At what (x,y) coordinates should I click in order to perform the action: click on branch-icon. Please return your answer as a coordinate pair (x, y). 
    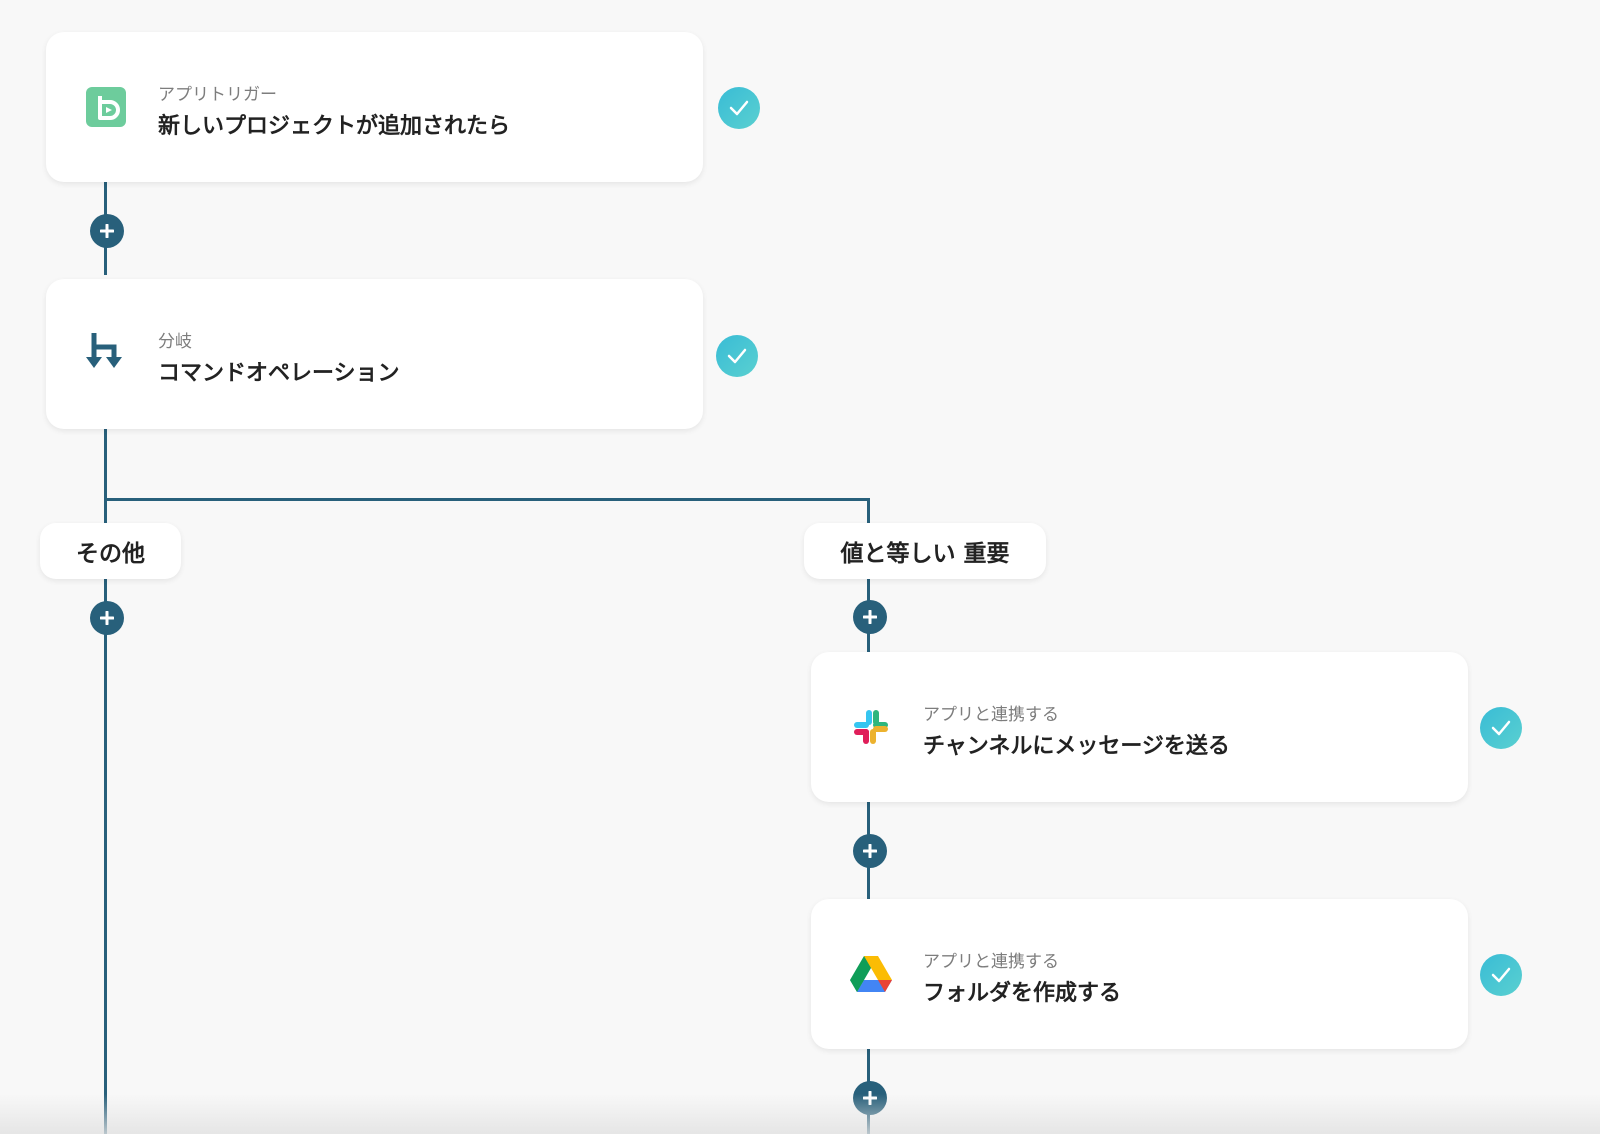
    Looking at the image, I should click on (106, 355).